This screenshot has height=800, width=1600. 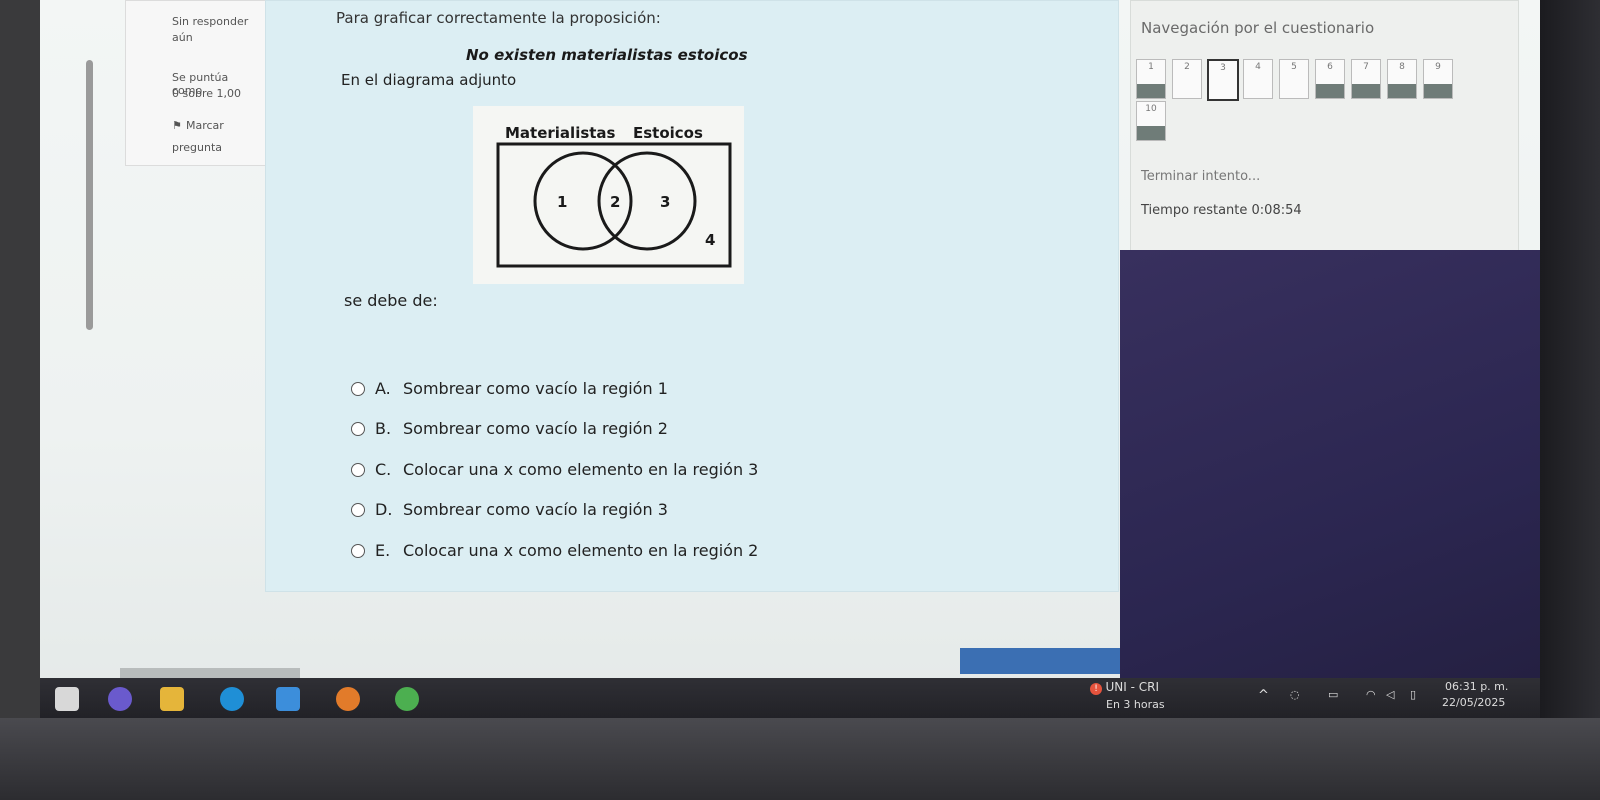 I want to click on nav-question-2: 2, so click(x=1187, y=79).